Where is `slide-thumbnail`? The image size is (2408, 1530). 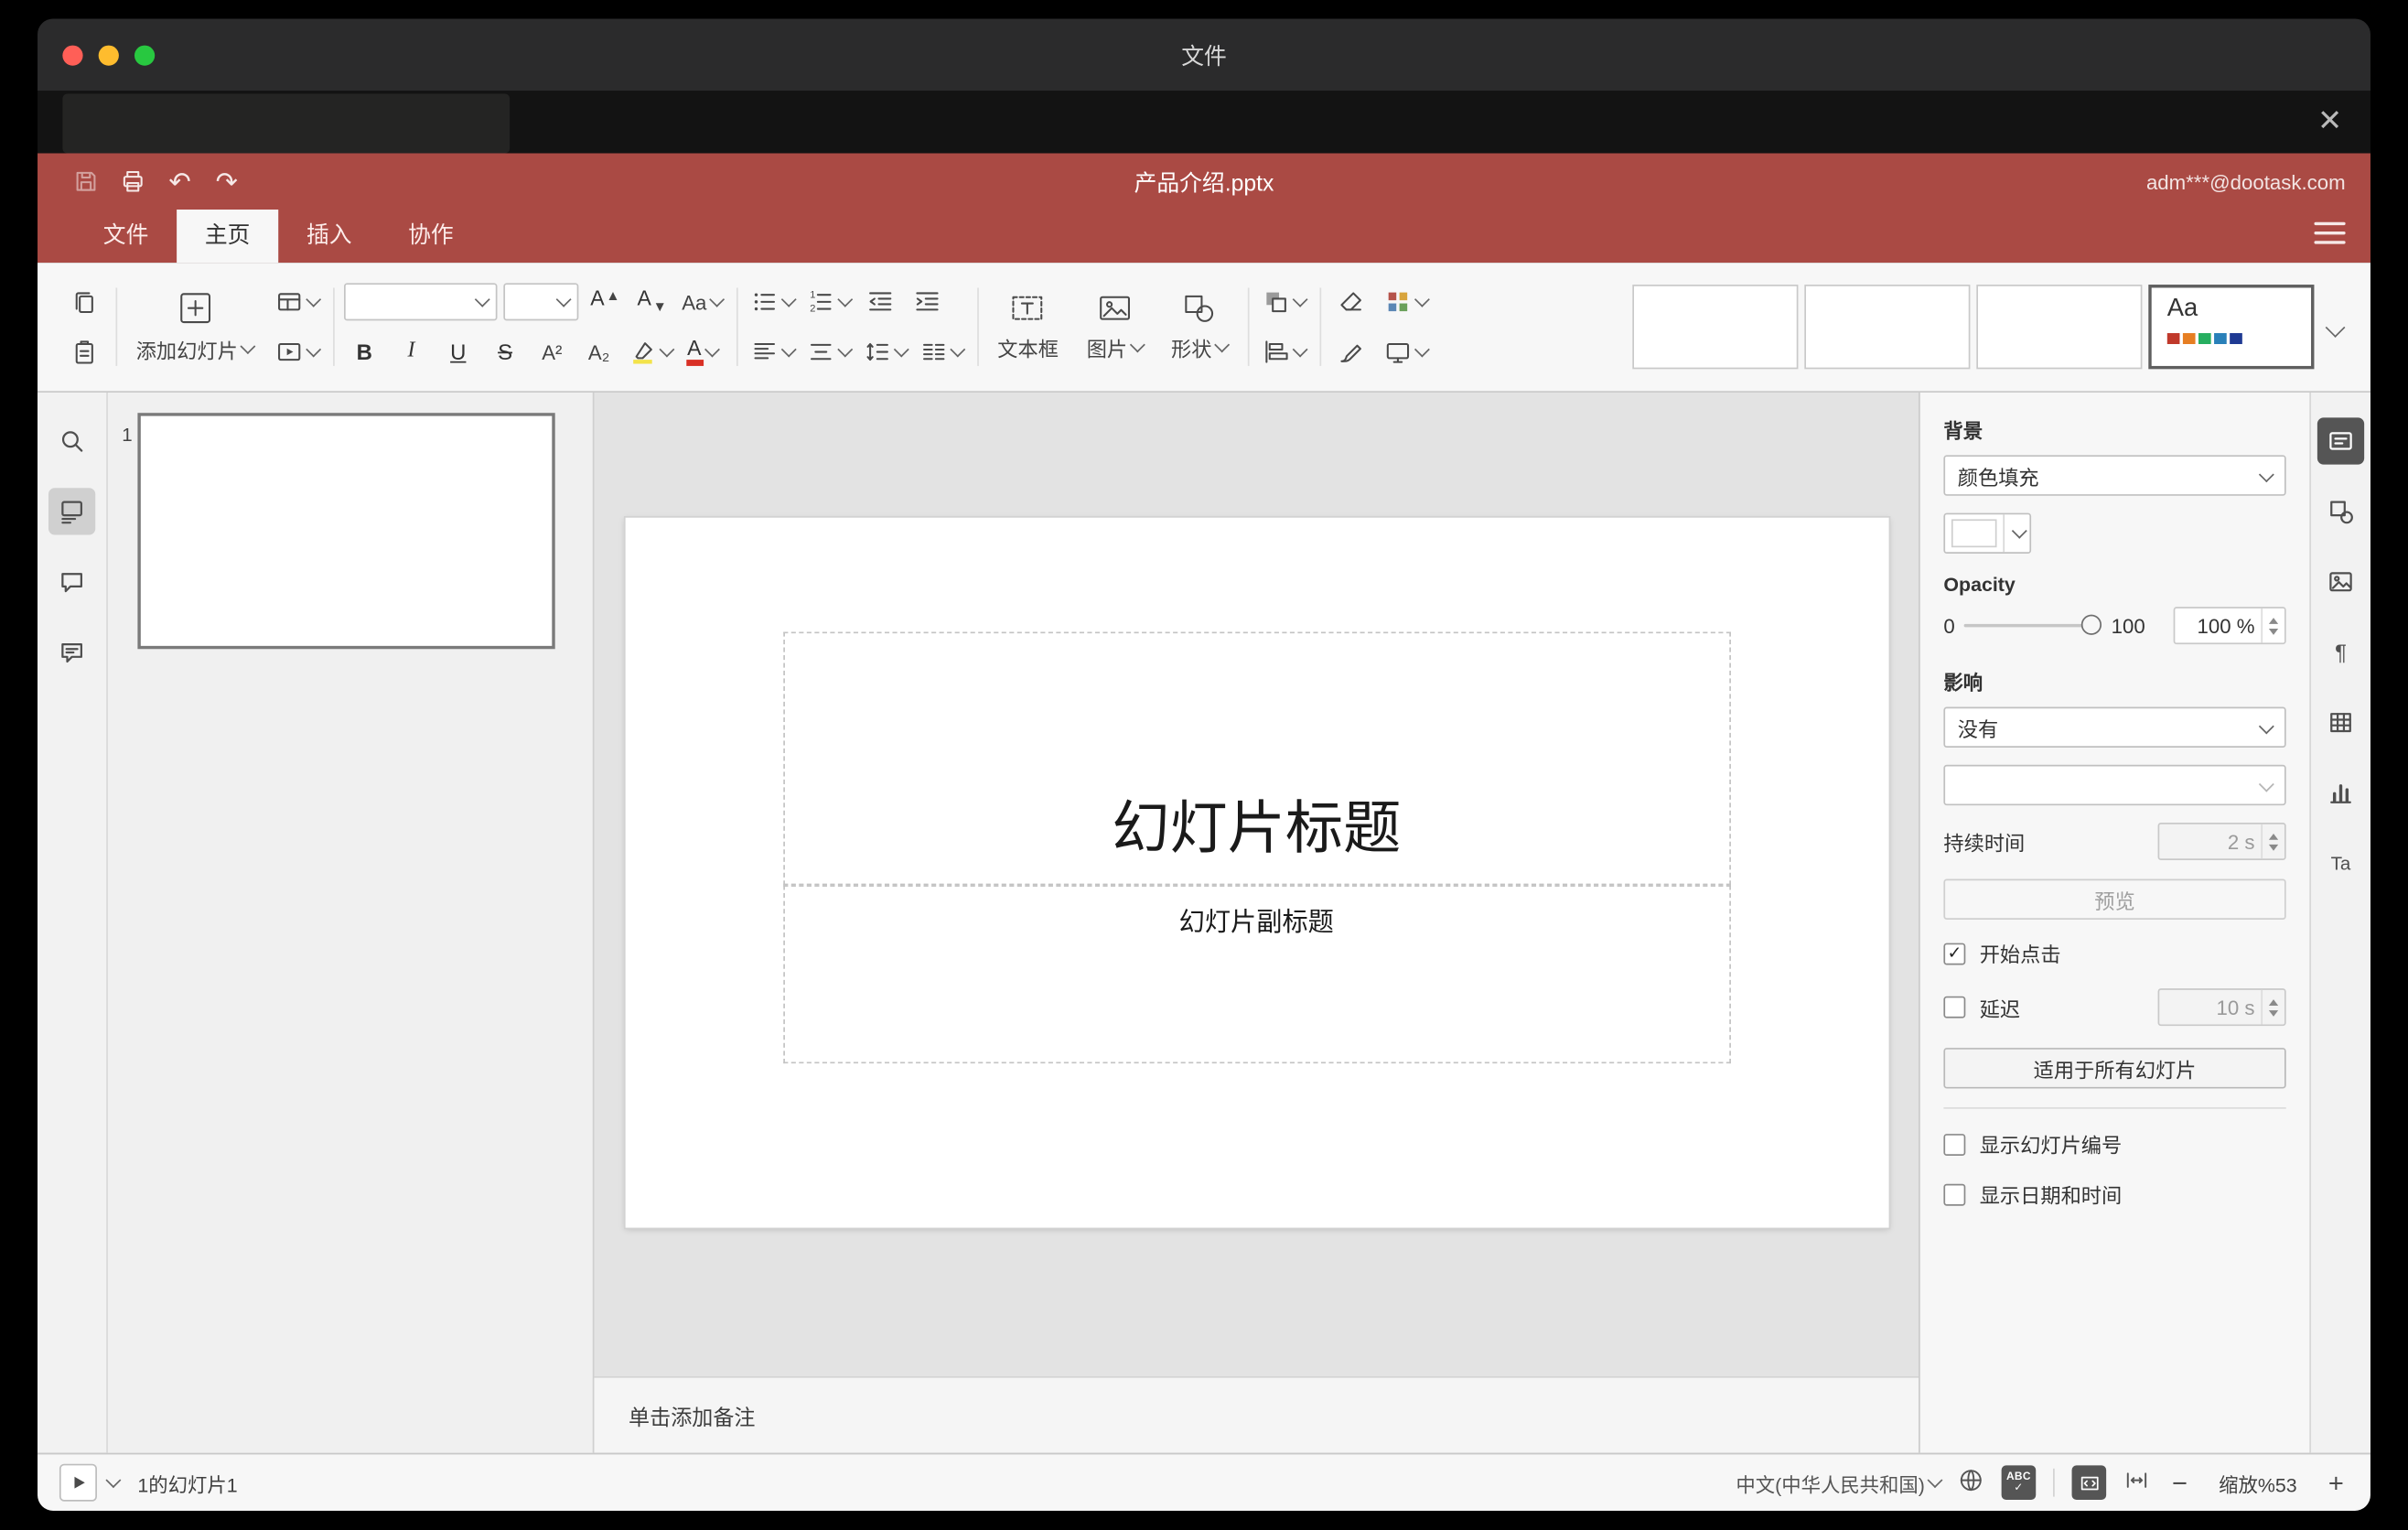
slide-thumbnail is located at coordinates (346, 531).